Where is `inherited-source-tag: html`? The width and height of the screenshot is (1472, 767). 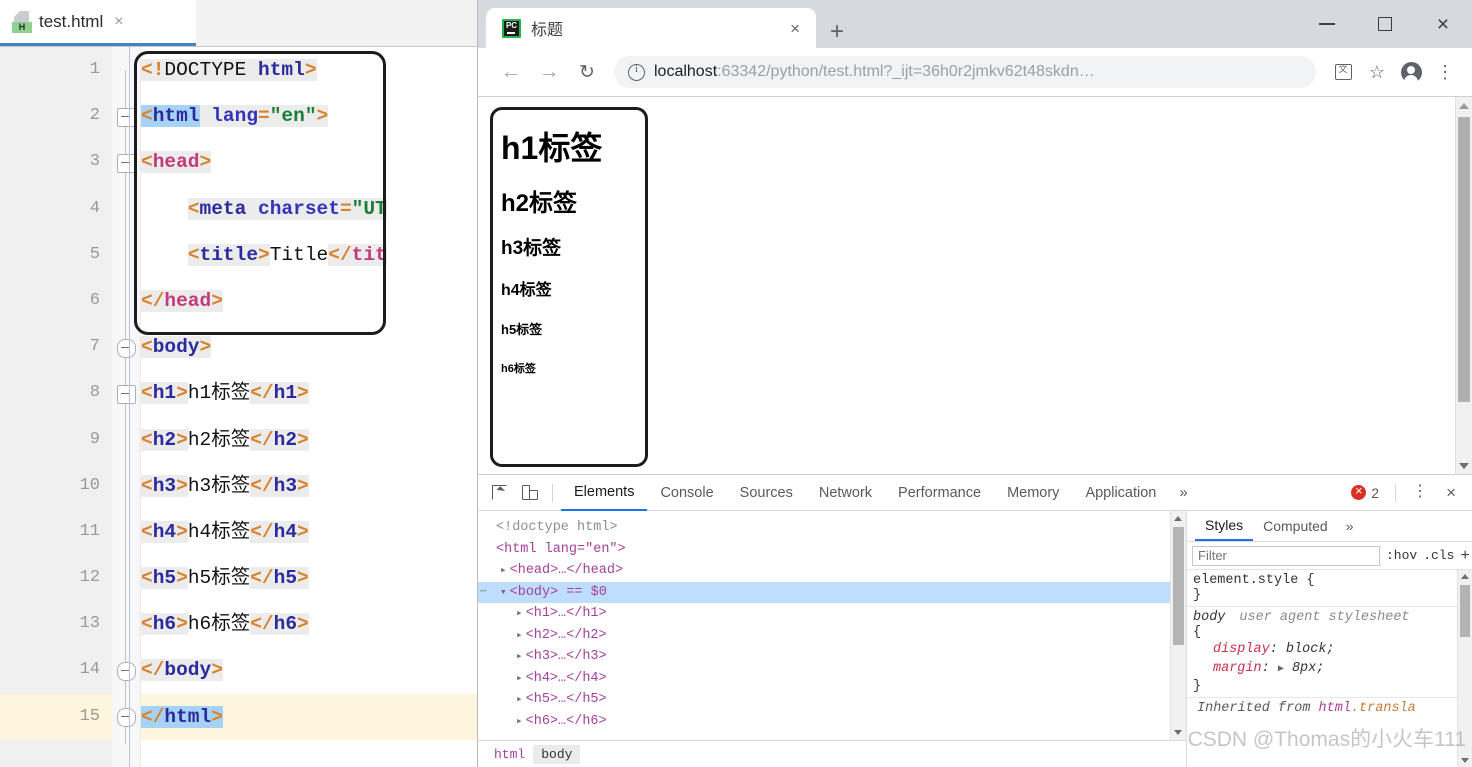 inherited-source-tag: html is located at coordinates (1335, 708).